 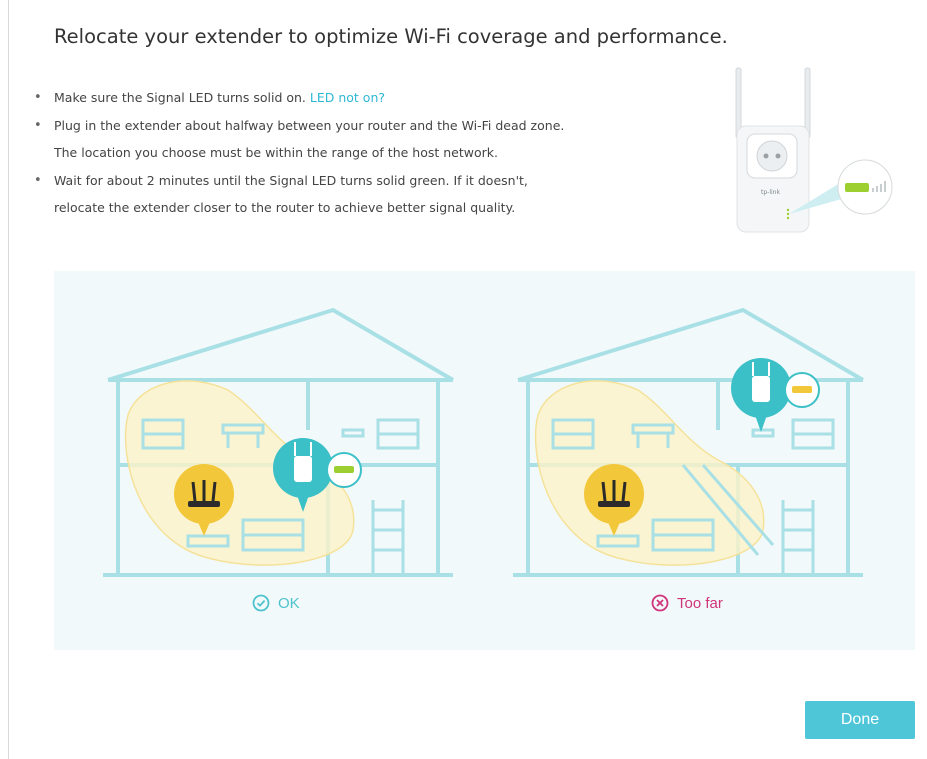 What do you see at coordinates (180, 97) in the screenshot?
I see `tip-text: Make sure the Signal LED turns solid on.` at bounding box center [180, 97].